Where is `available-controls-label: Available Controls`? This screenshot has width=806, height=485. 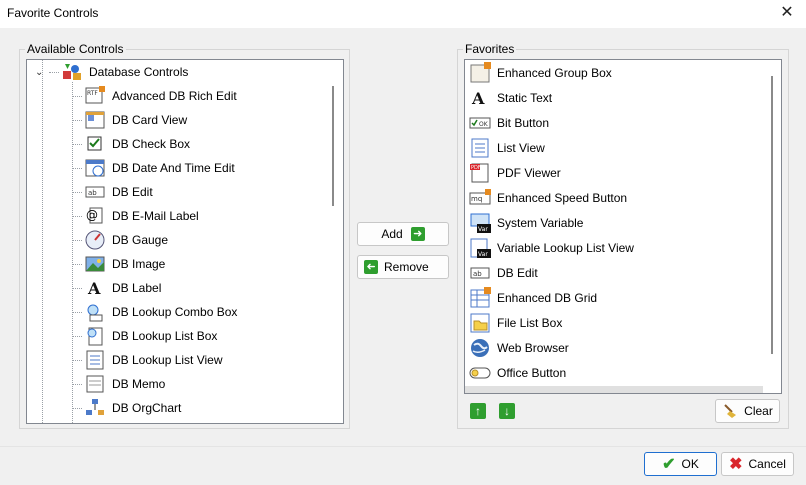
available-controls-label: Available Controls is located at coordinates (75, 49).